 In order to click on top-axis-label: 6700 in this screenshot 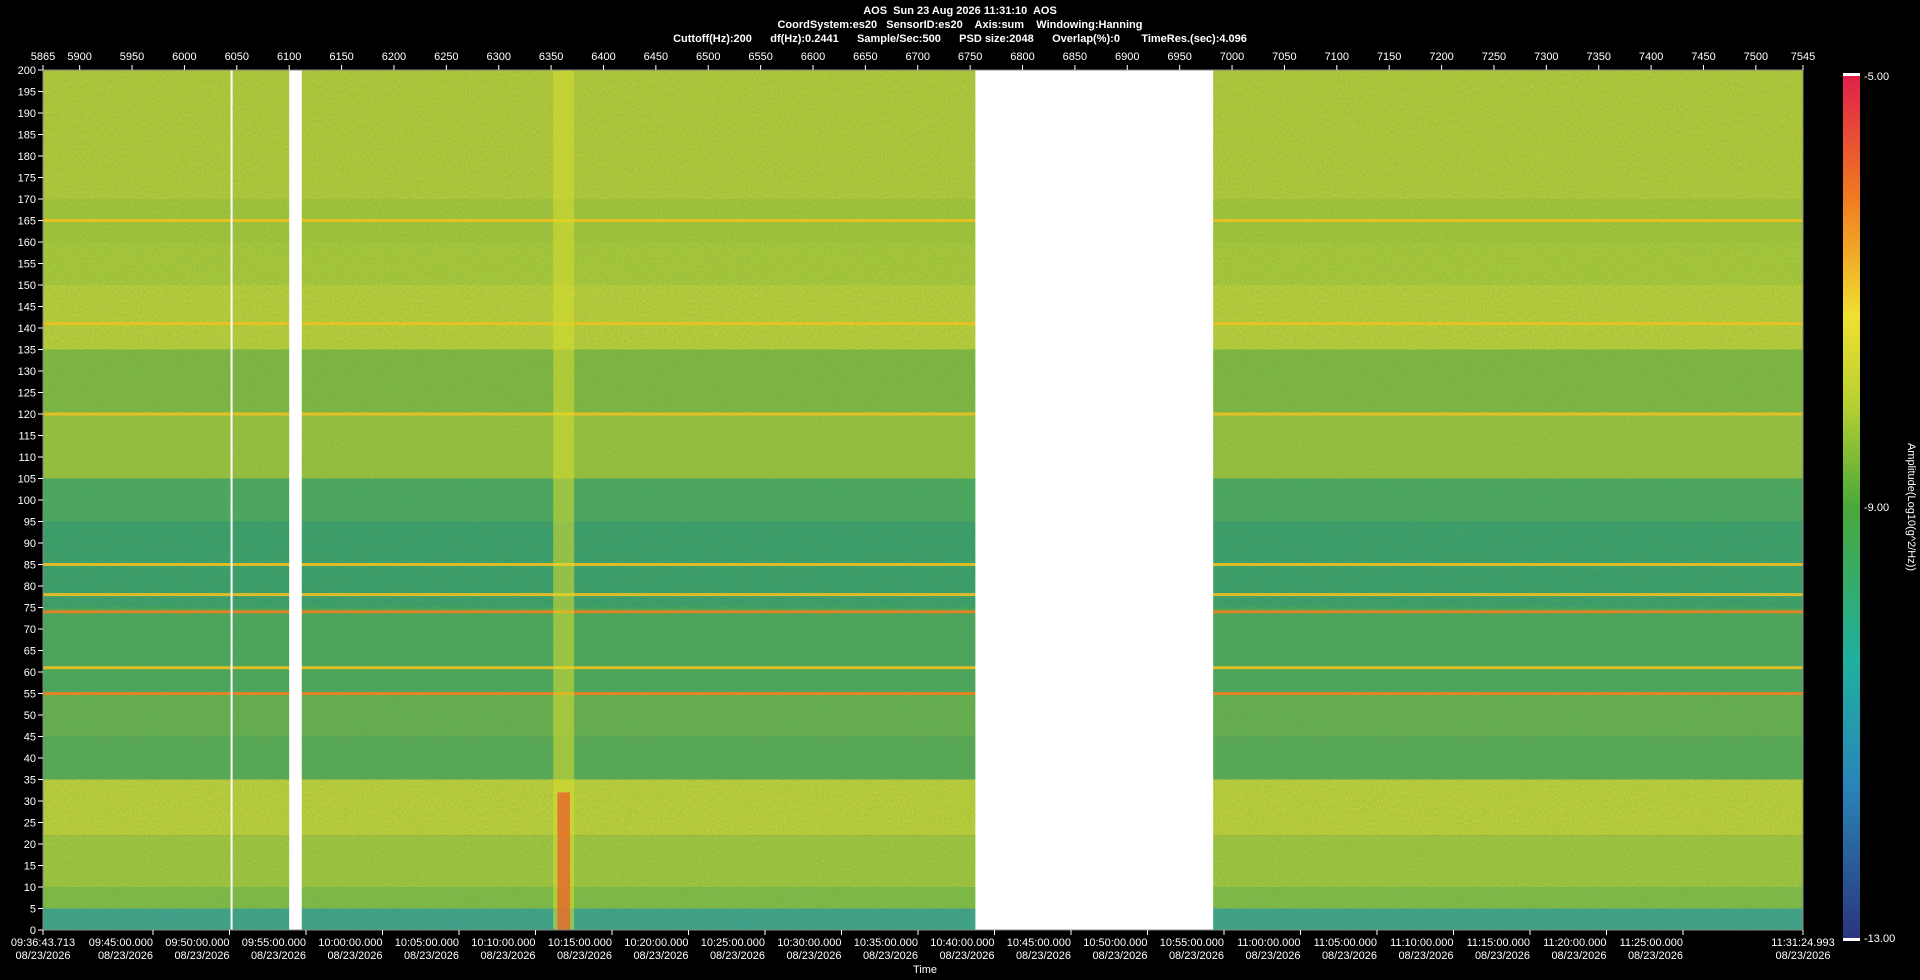, I will do `click(918, 57)`.